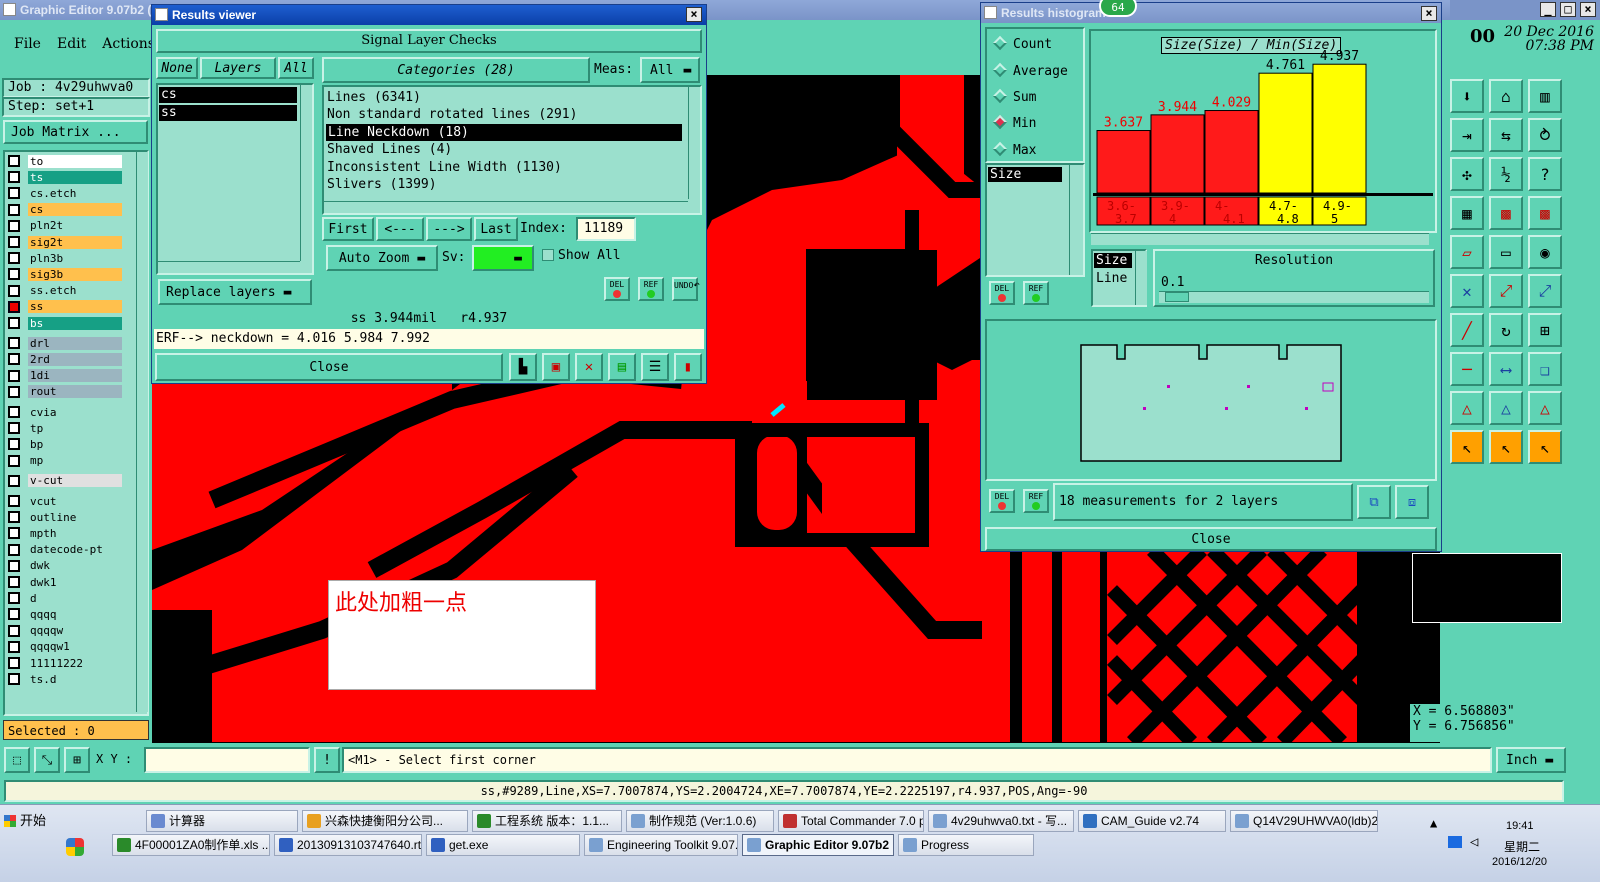  I want to click on layer-row: d, so click(65, 598).